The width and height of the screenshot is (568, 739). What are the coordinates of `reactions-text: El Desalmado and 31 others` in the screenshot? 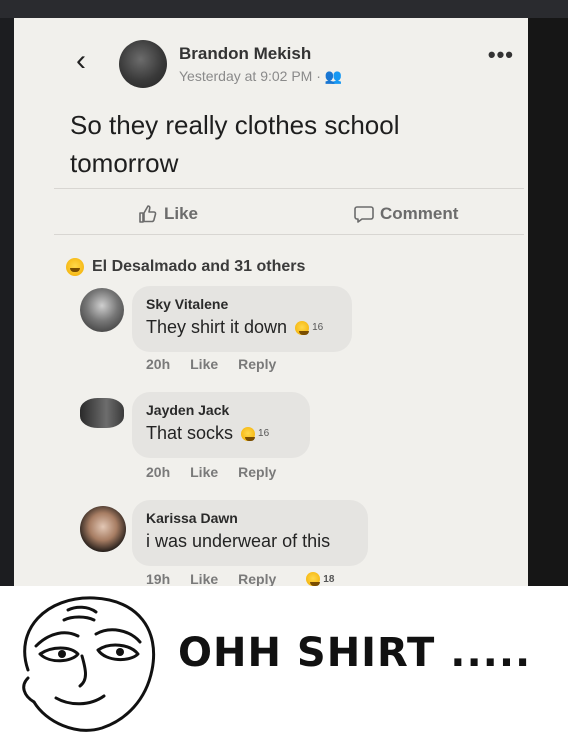 It's located at (199, 266).